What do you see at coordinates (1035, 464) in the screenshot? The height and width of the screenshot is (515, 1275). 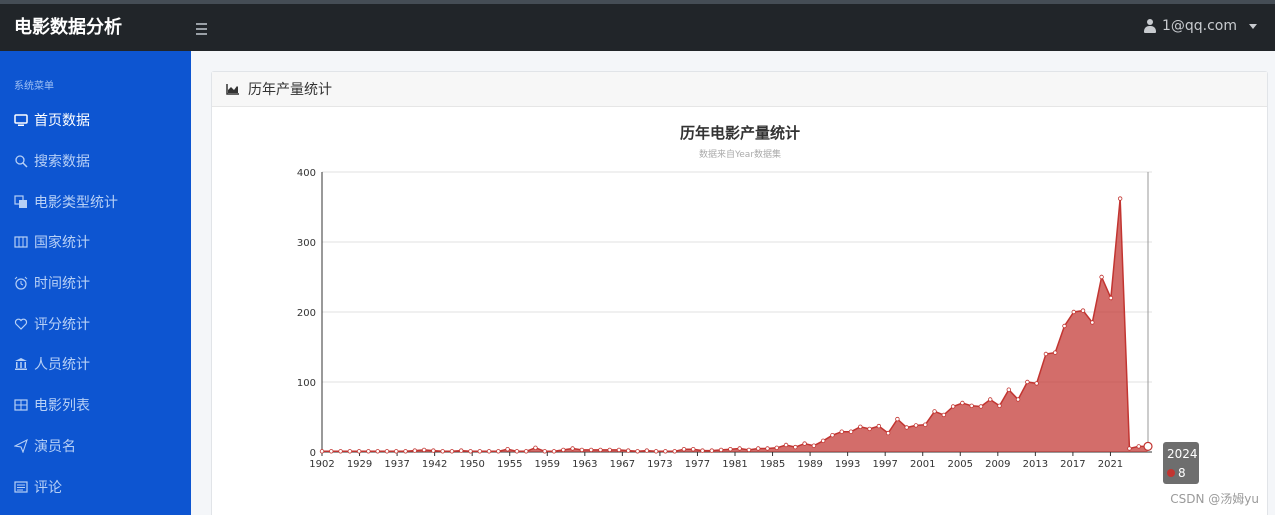 I see `x-tick-label: 2013` at bounding box center [1035, 464].